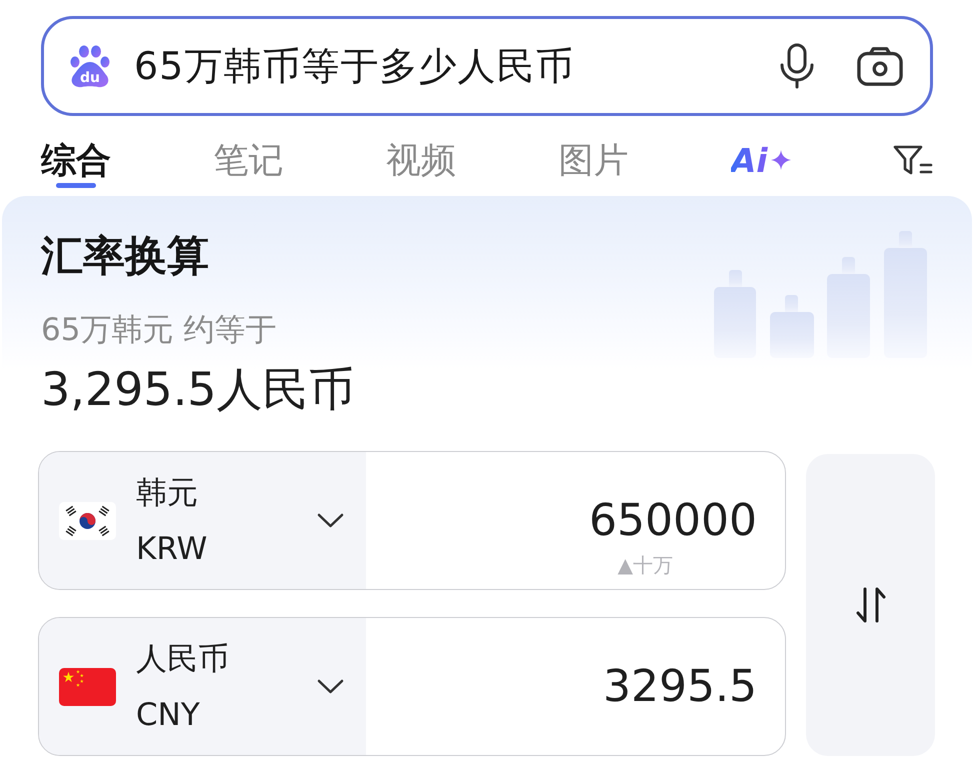  I want to click on unit-hint: ▲十万, so click(645, 565).